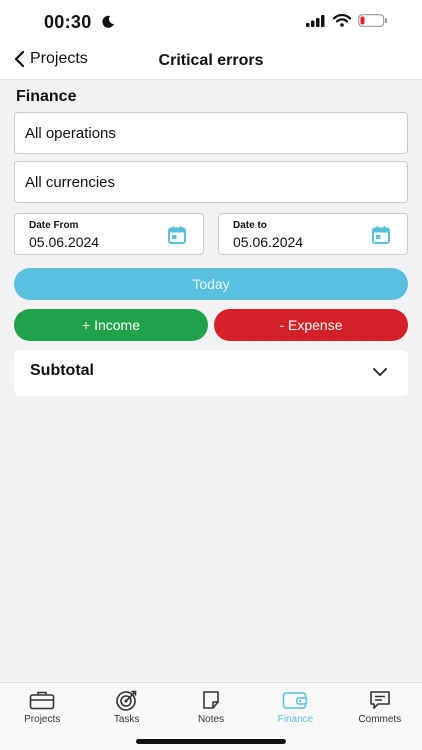 The image size is (422, 750). What do you see at coordinates (380, 700) in the screenshot?
I see `chat-icon` at bounding box center [380, 700].